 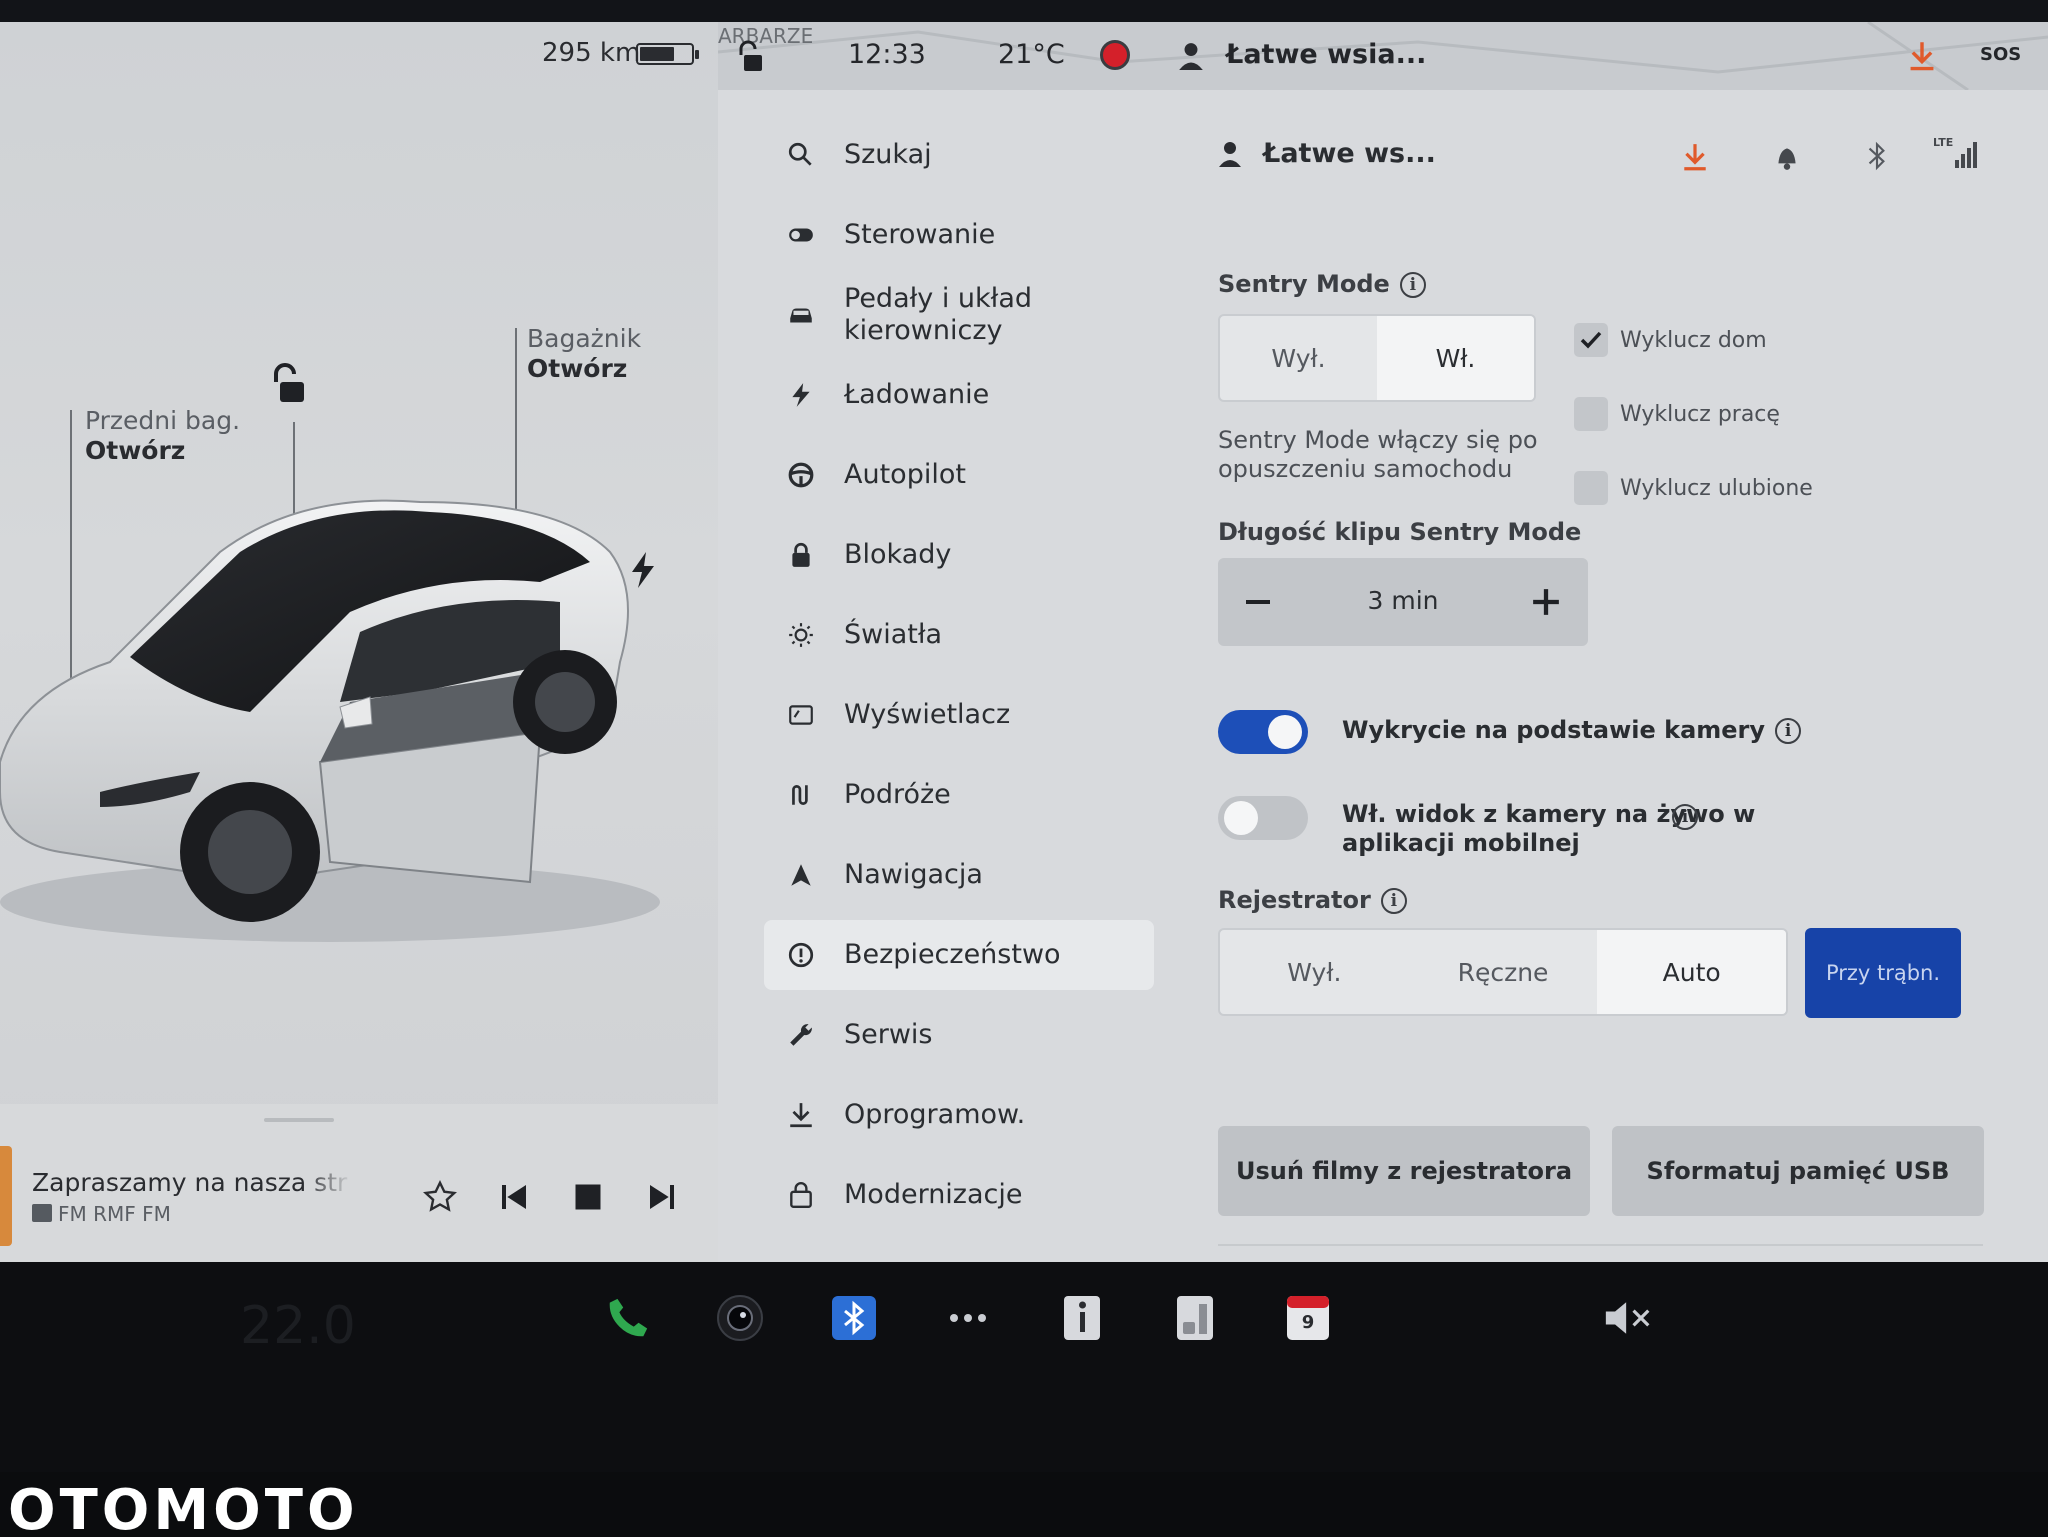 What do you see at coordinates (897, 794) in the screenshot?
I see `menu-item-label: Podróże` at bounding box center [897, 794].